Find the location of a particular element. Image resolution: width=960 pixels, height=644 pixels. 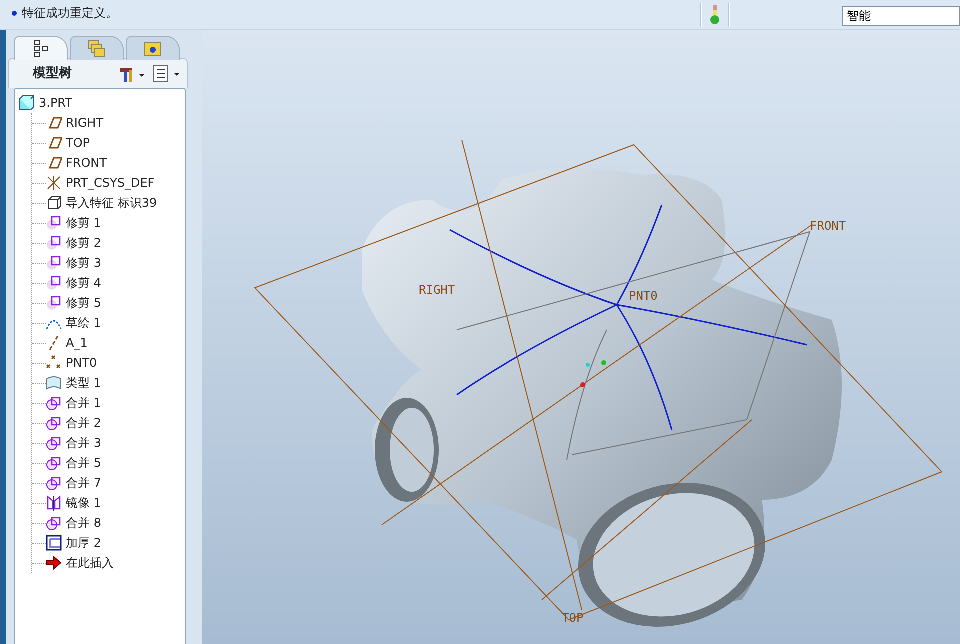

tree-item: 修剪 1 is located at coordinates (84, 223).